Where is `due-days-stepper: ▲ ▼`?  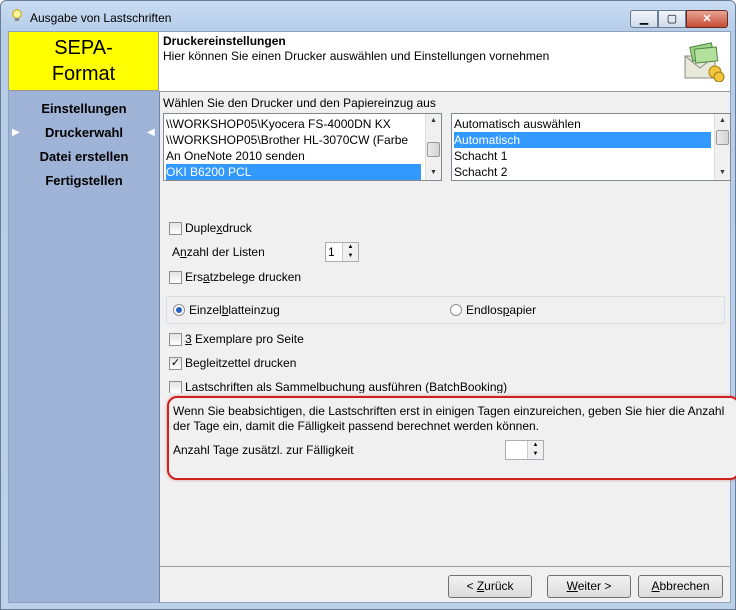 due-days-stepper: ▲ ▼ is located at coordinates (524, 450).